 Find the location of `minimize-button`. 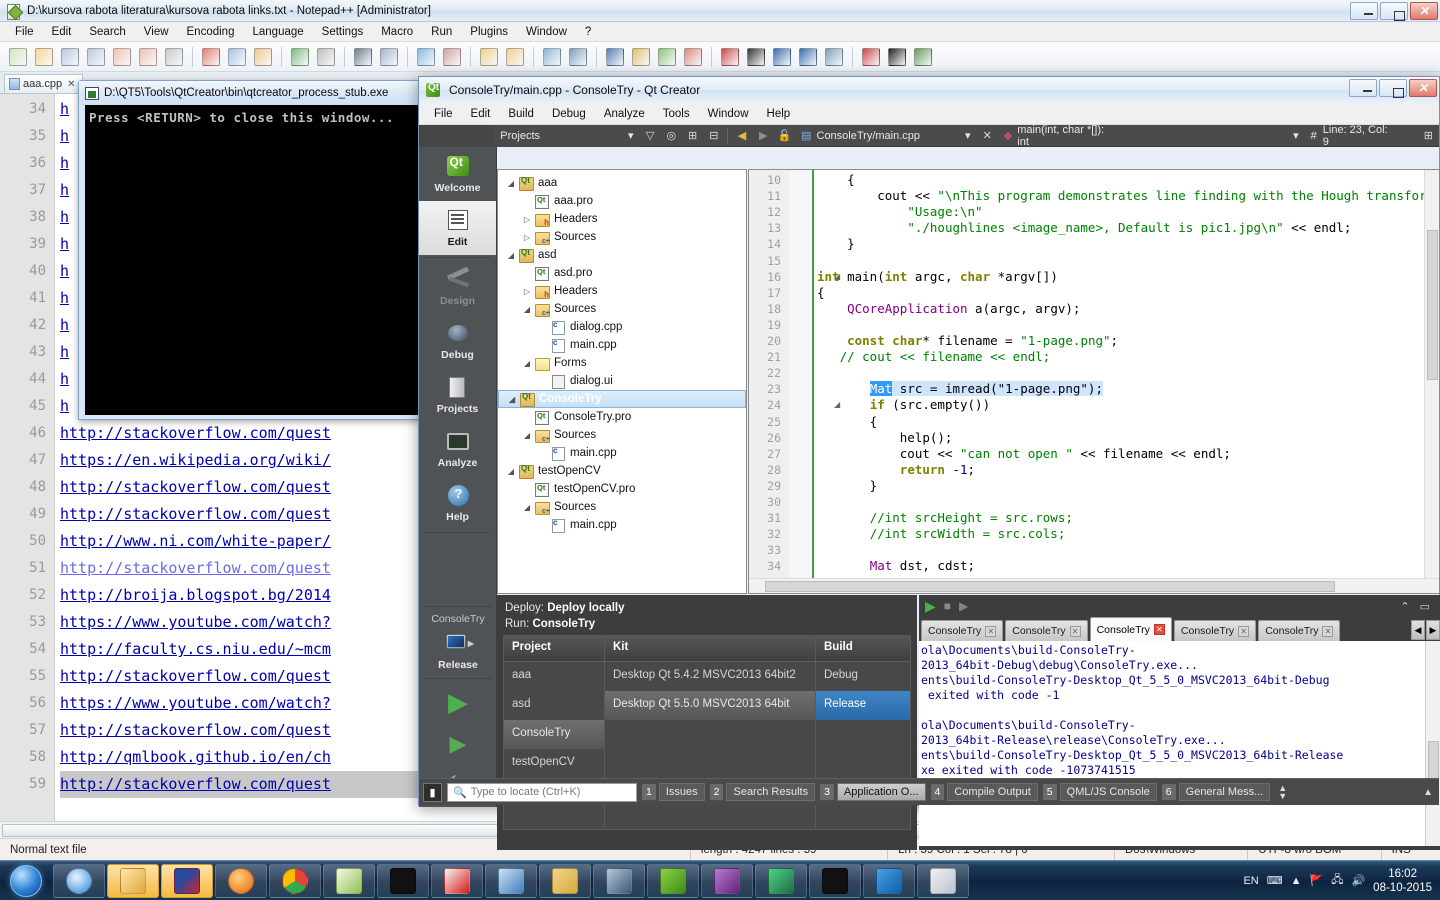

minimize-button is located at coordinates (1364, 11).